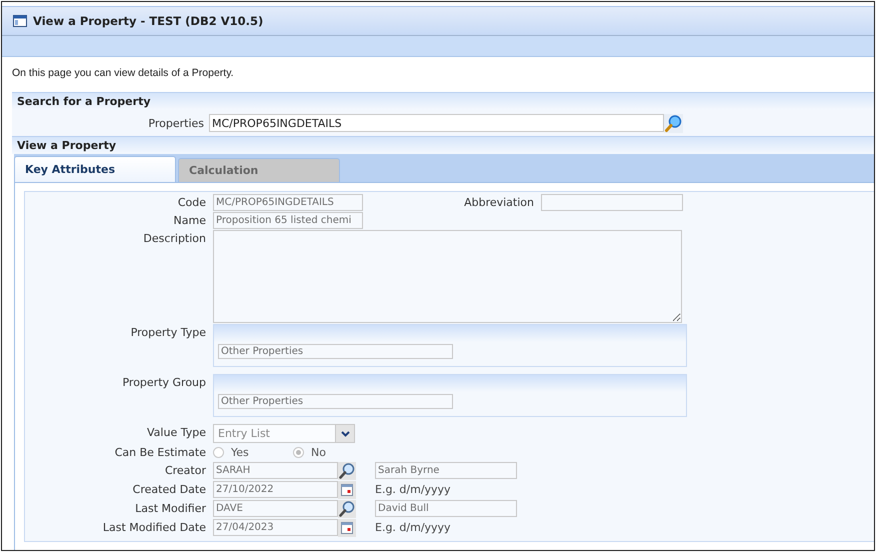 Image resolution: width=876 pixels, height=552 pixels. Describe the element at coordinates (83, 101) in the screenshot. I see `section-title: Search for a Property` at that location.